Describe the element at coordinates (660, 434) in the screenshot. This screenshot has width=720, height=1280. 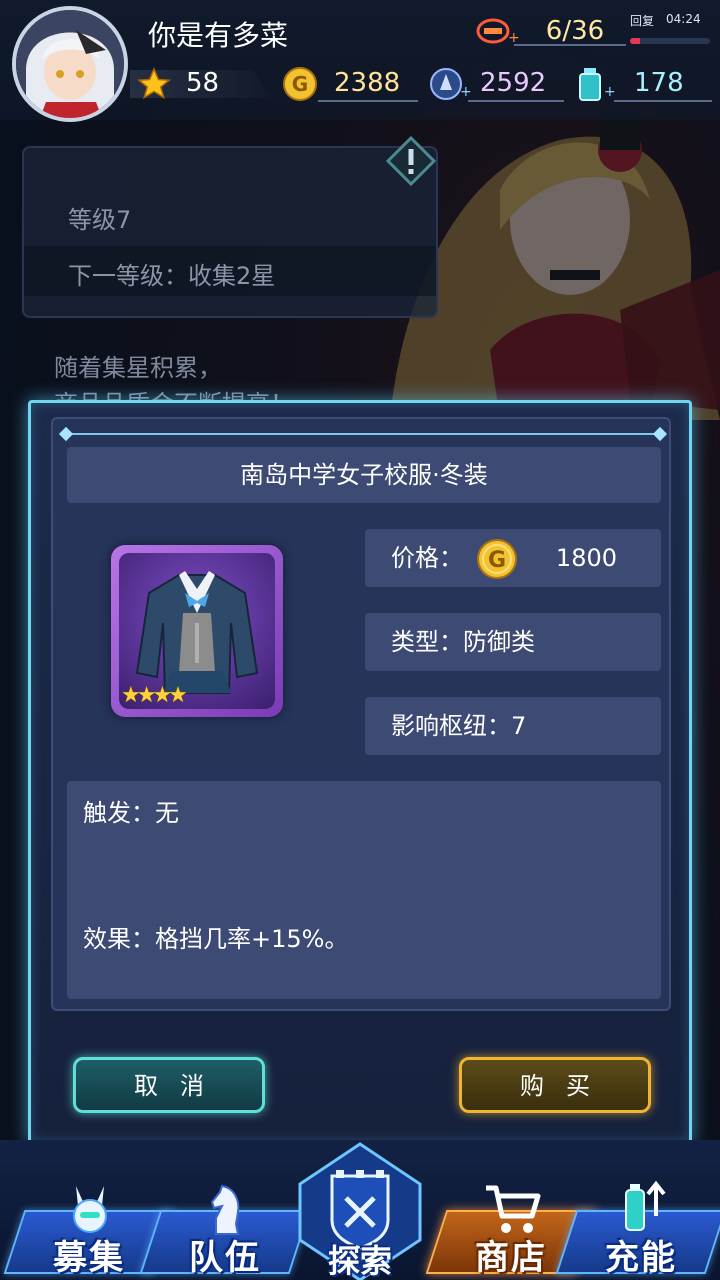
I see `divider-right-diamond` at that location.